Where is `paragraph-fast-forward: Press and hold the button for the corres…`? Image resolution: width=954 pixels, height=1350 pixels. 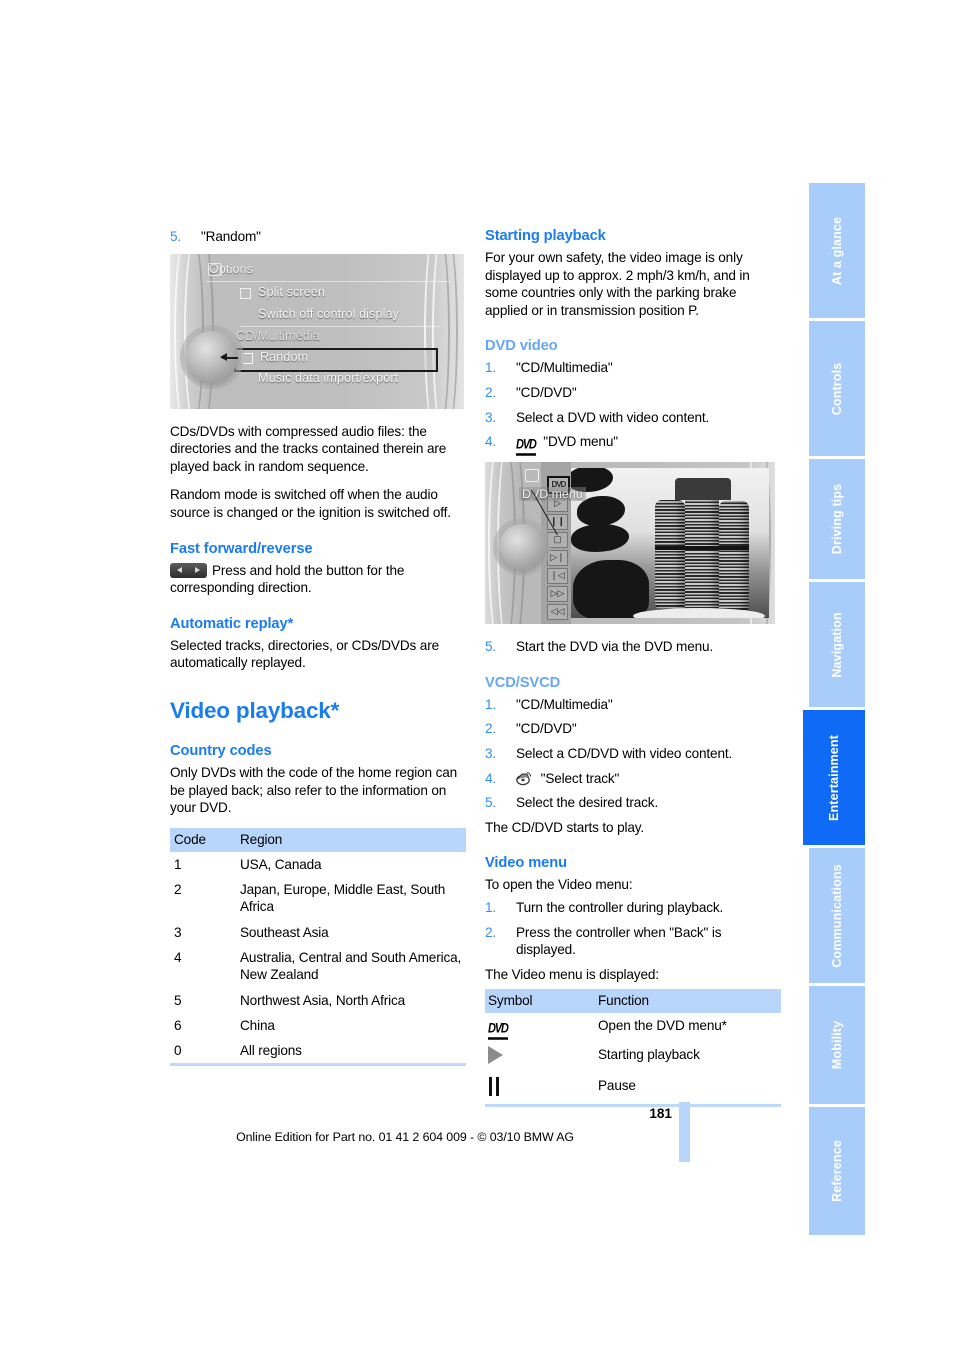
paragraph-fast-forward: Press and hold the button for the corres… is located at coordinates (318, 579).